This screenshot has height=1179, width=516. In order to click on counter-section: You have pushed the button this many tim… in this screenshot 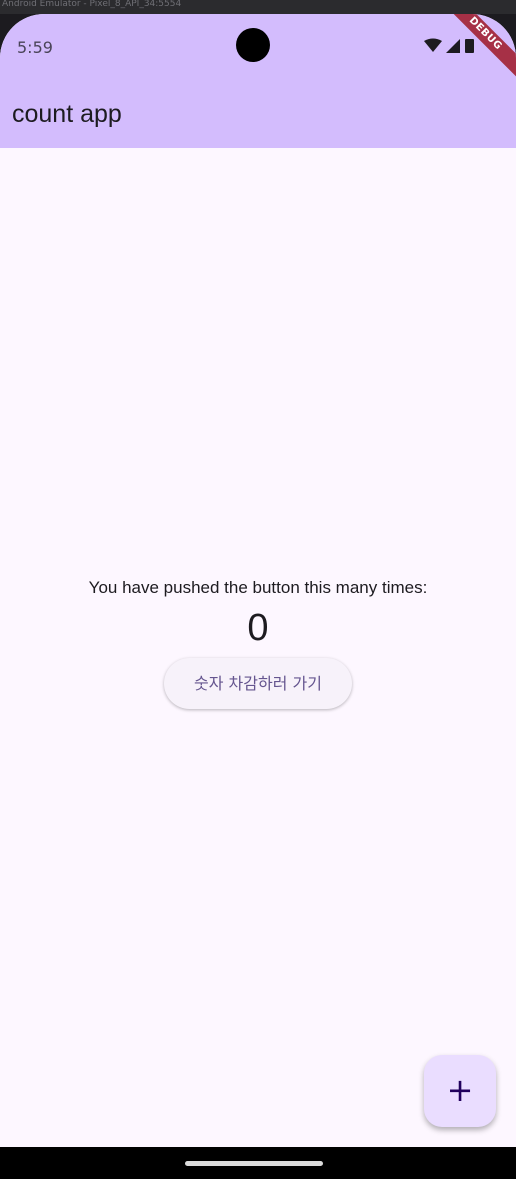, I will do `click(258, 643)`.